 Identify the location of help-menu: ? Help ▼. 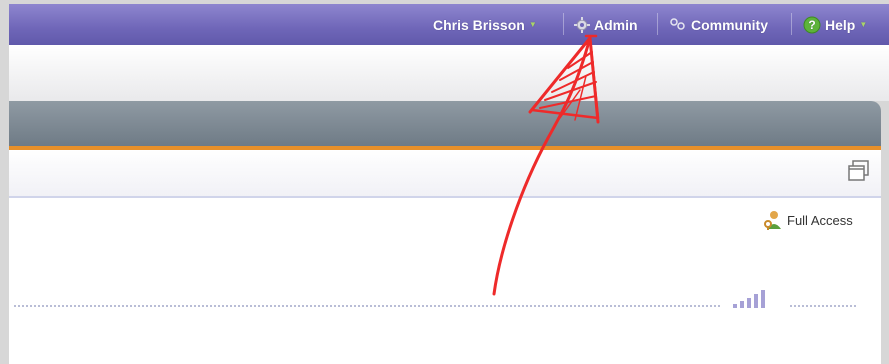
(835, 24).